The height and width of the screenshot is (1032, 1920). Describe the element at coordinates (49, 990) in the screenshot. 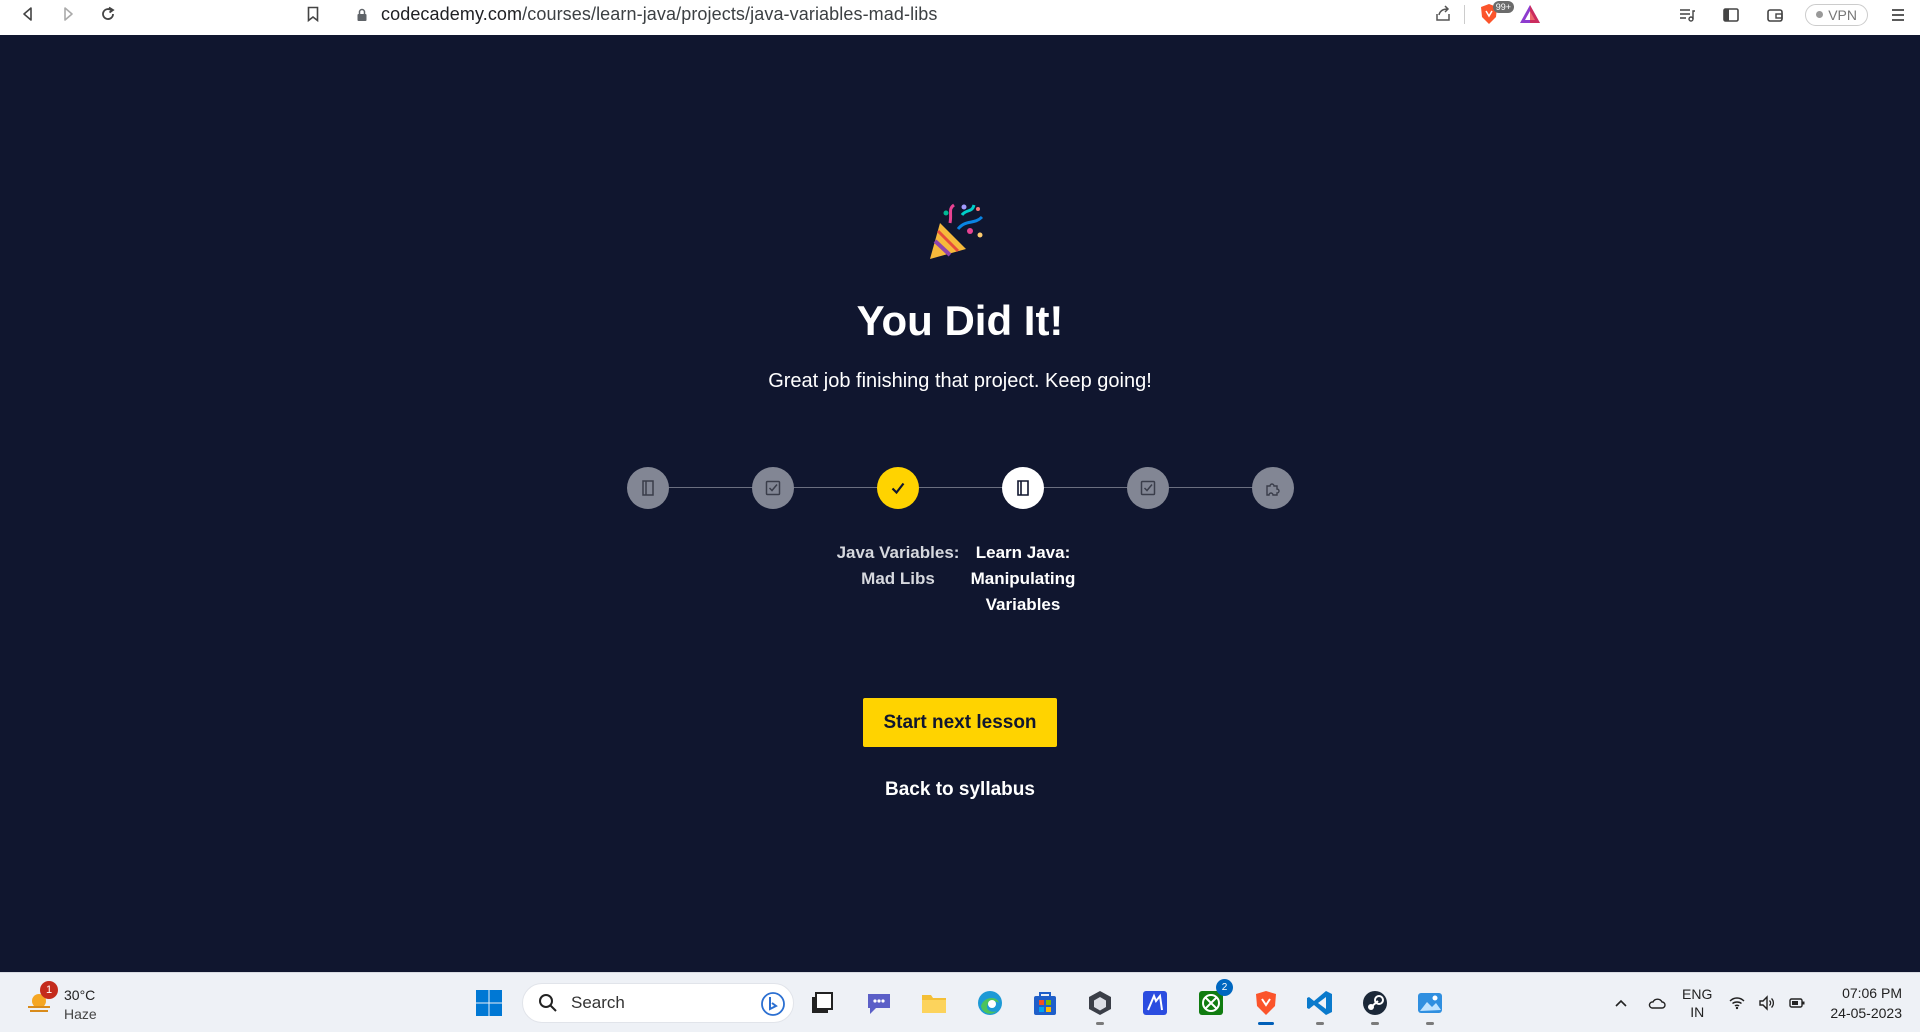

I see `weather-notification-badge: 1` at that location.